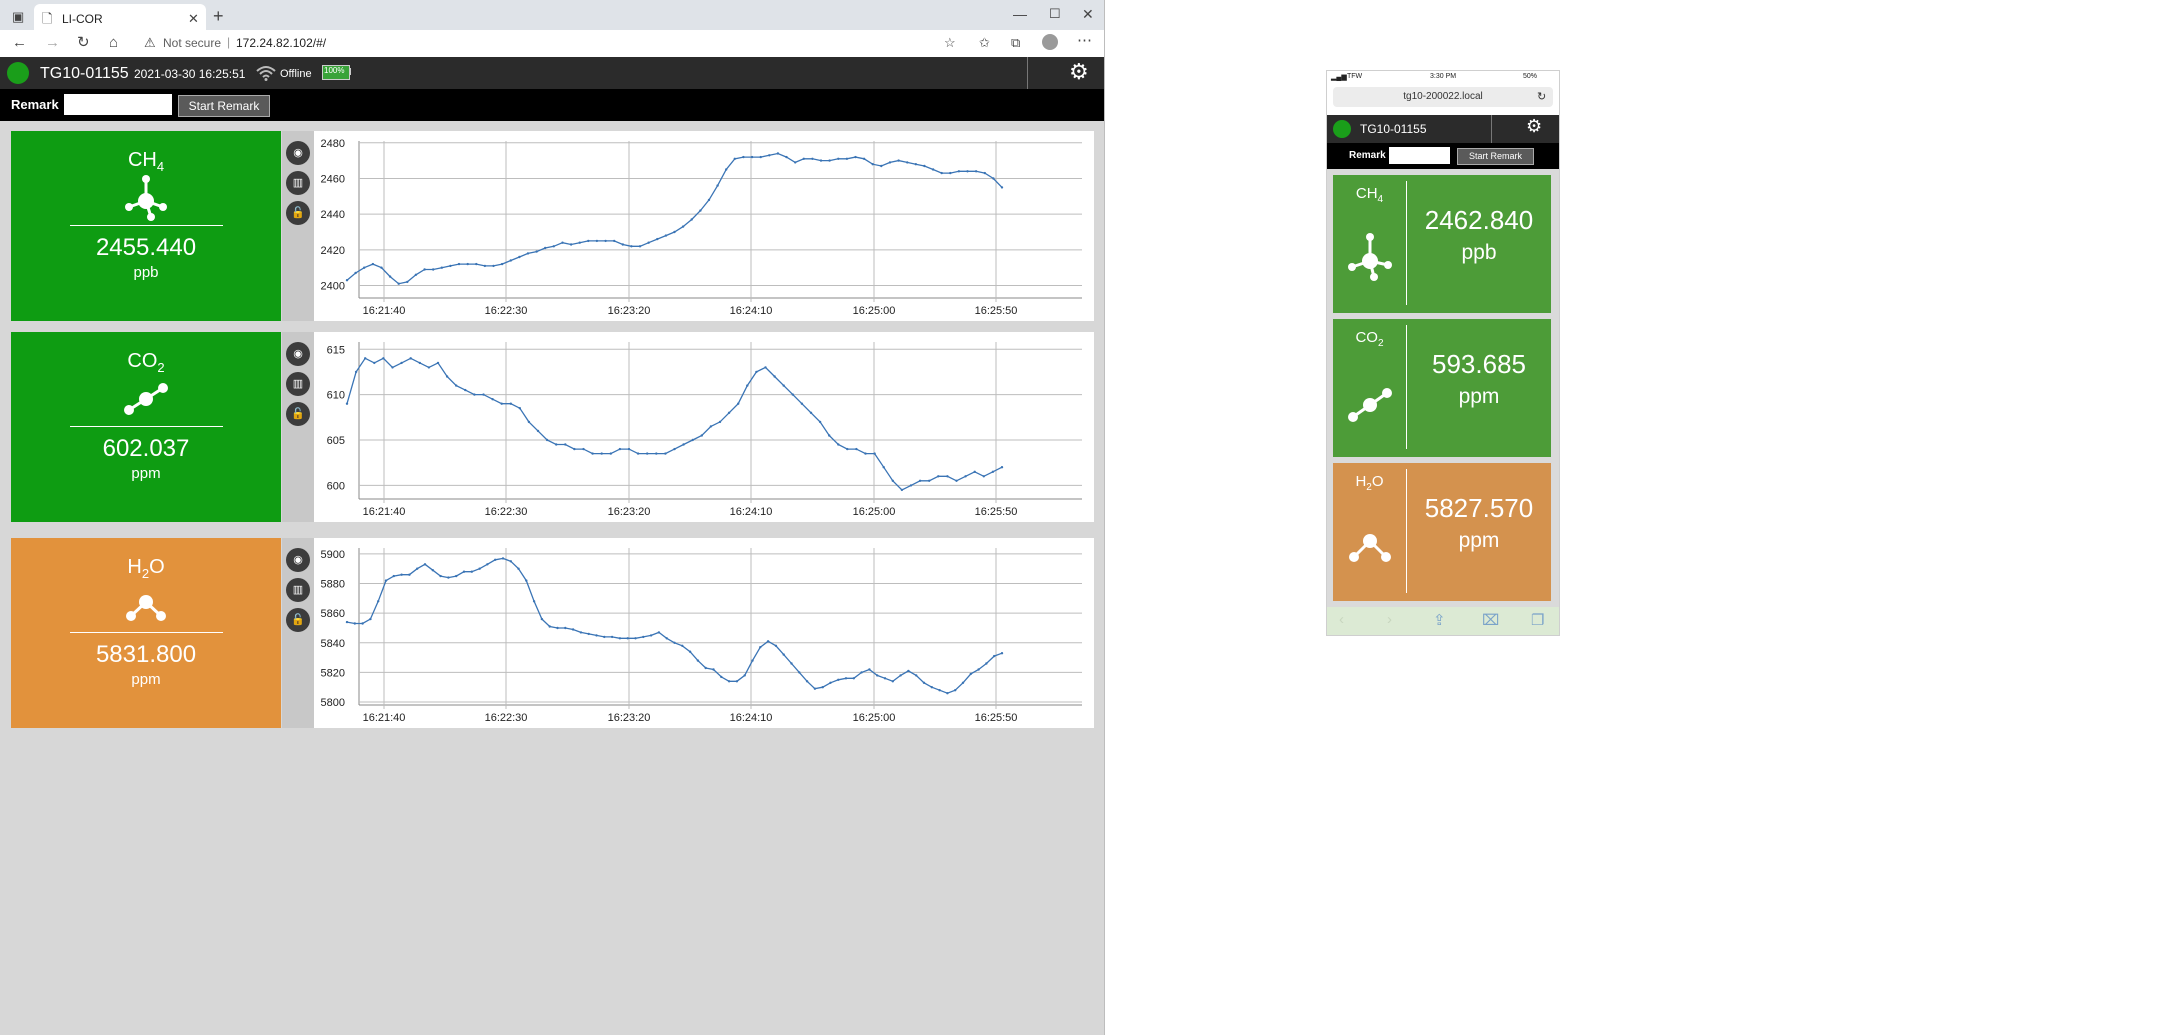 The height and width of the screenshot is (1035, 2177). I want to click on collections-icon: ⧉, so click(1015, 43).